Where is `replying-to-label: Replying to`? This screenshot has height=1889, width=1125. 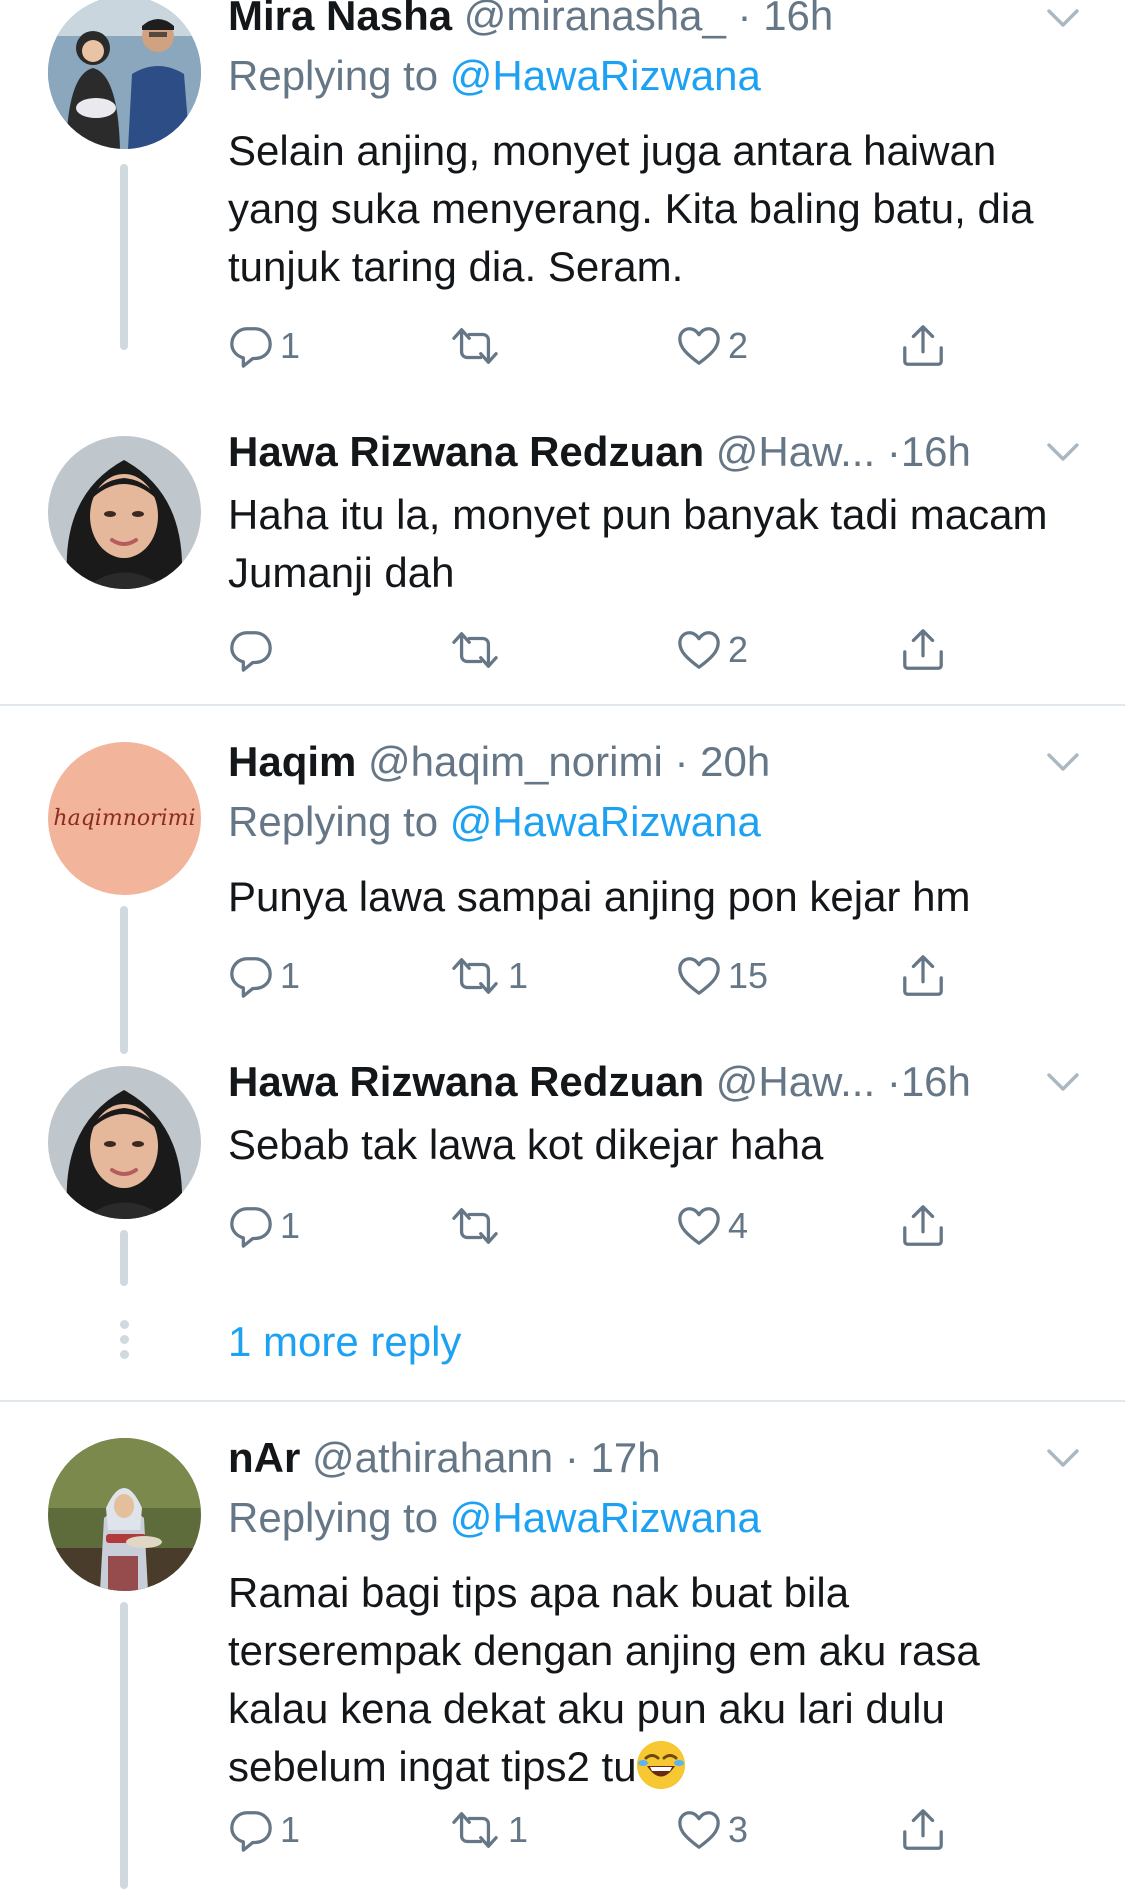 replying-to-label: Replying to is located at coordinates (339, 75).